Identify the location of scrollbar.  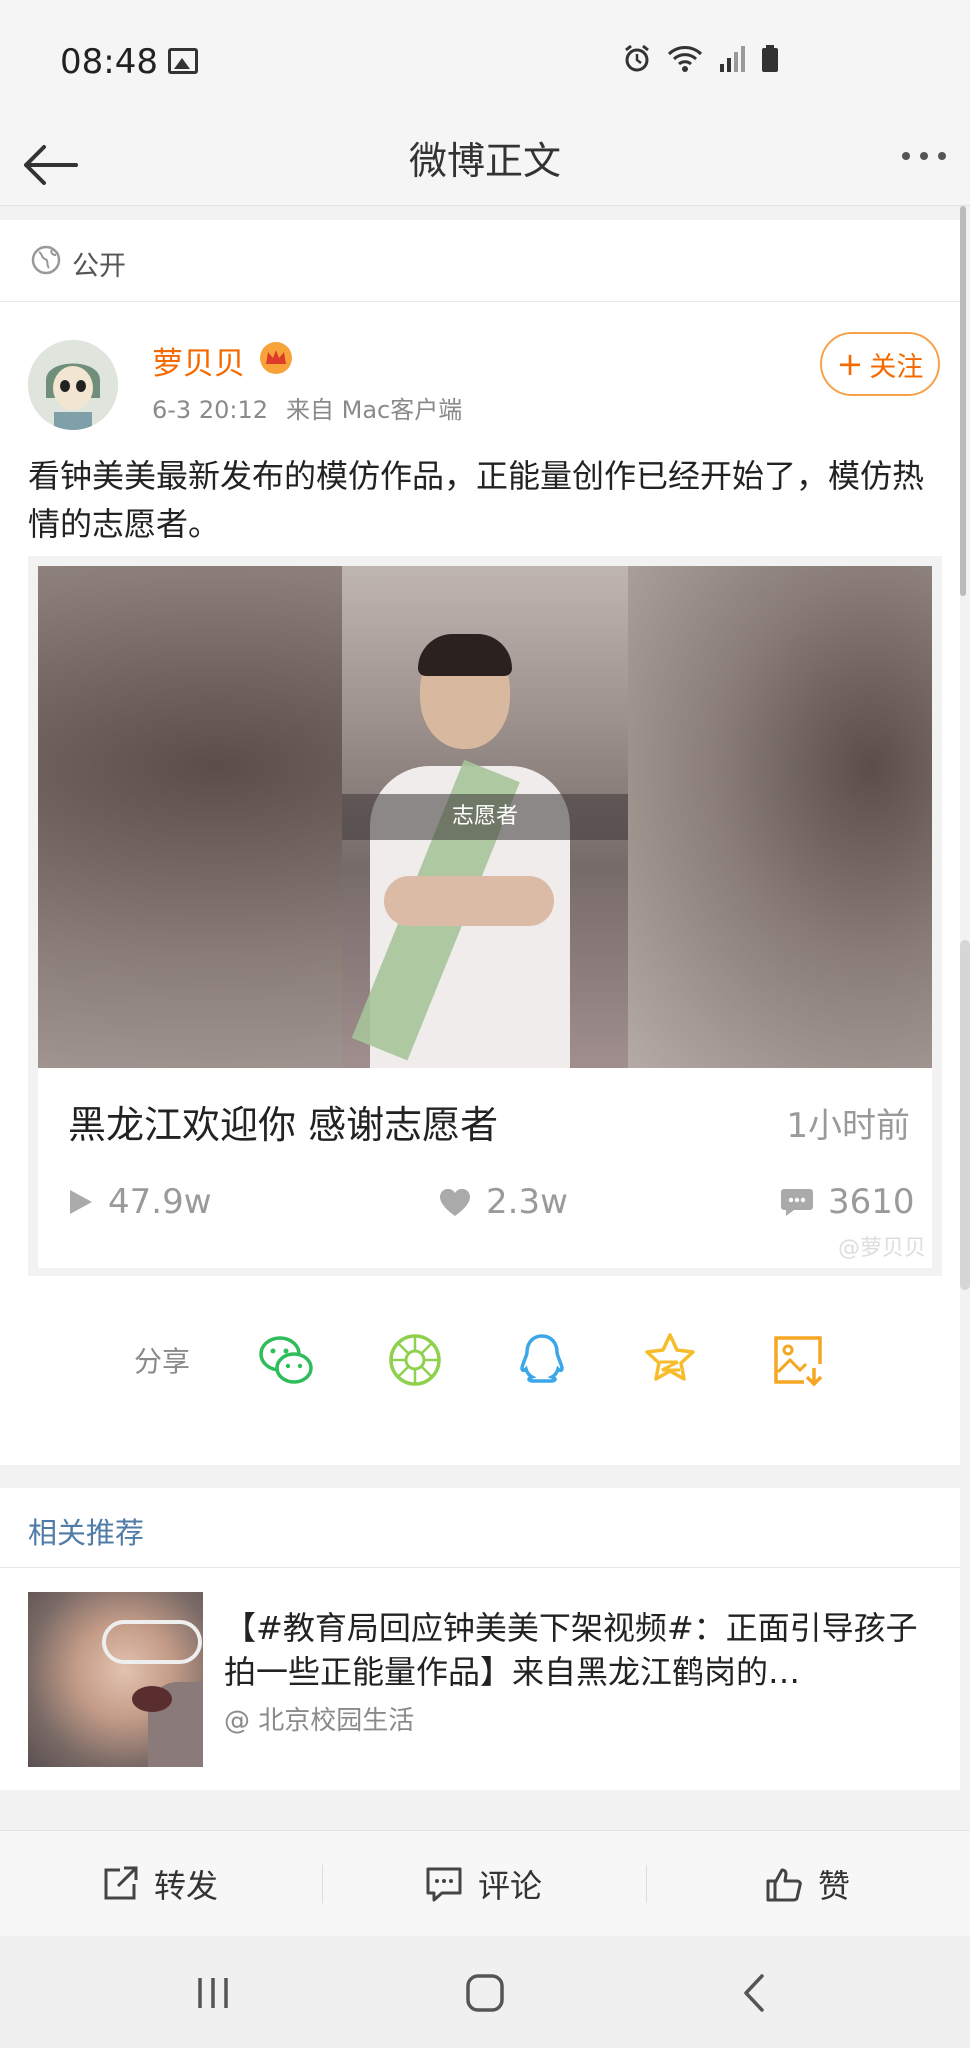
(963, 401).